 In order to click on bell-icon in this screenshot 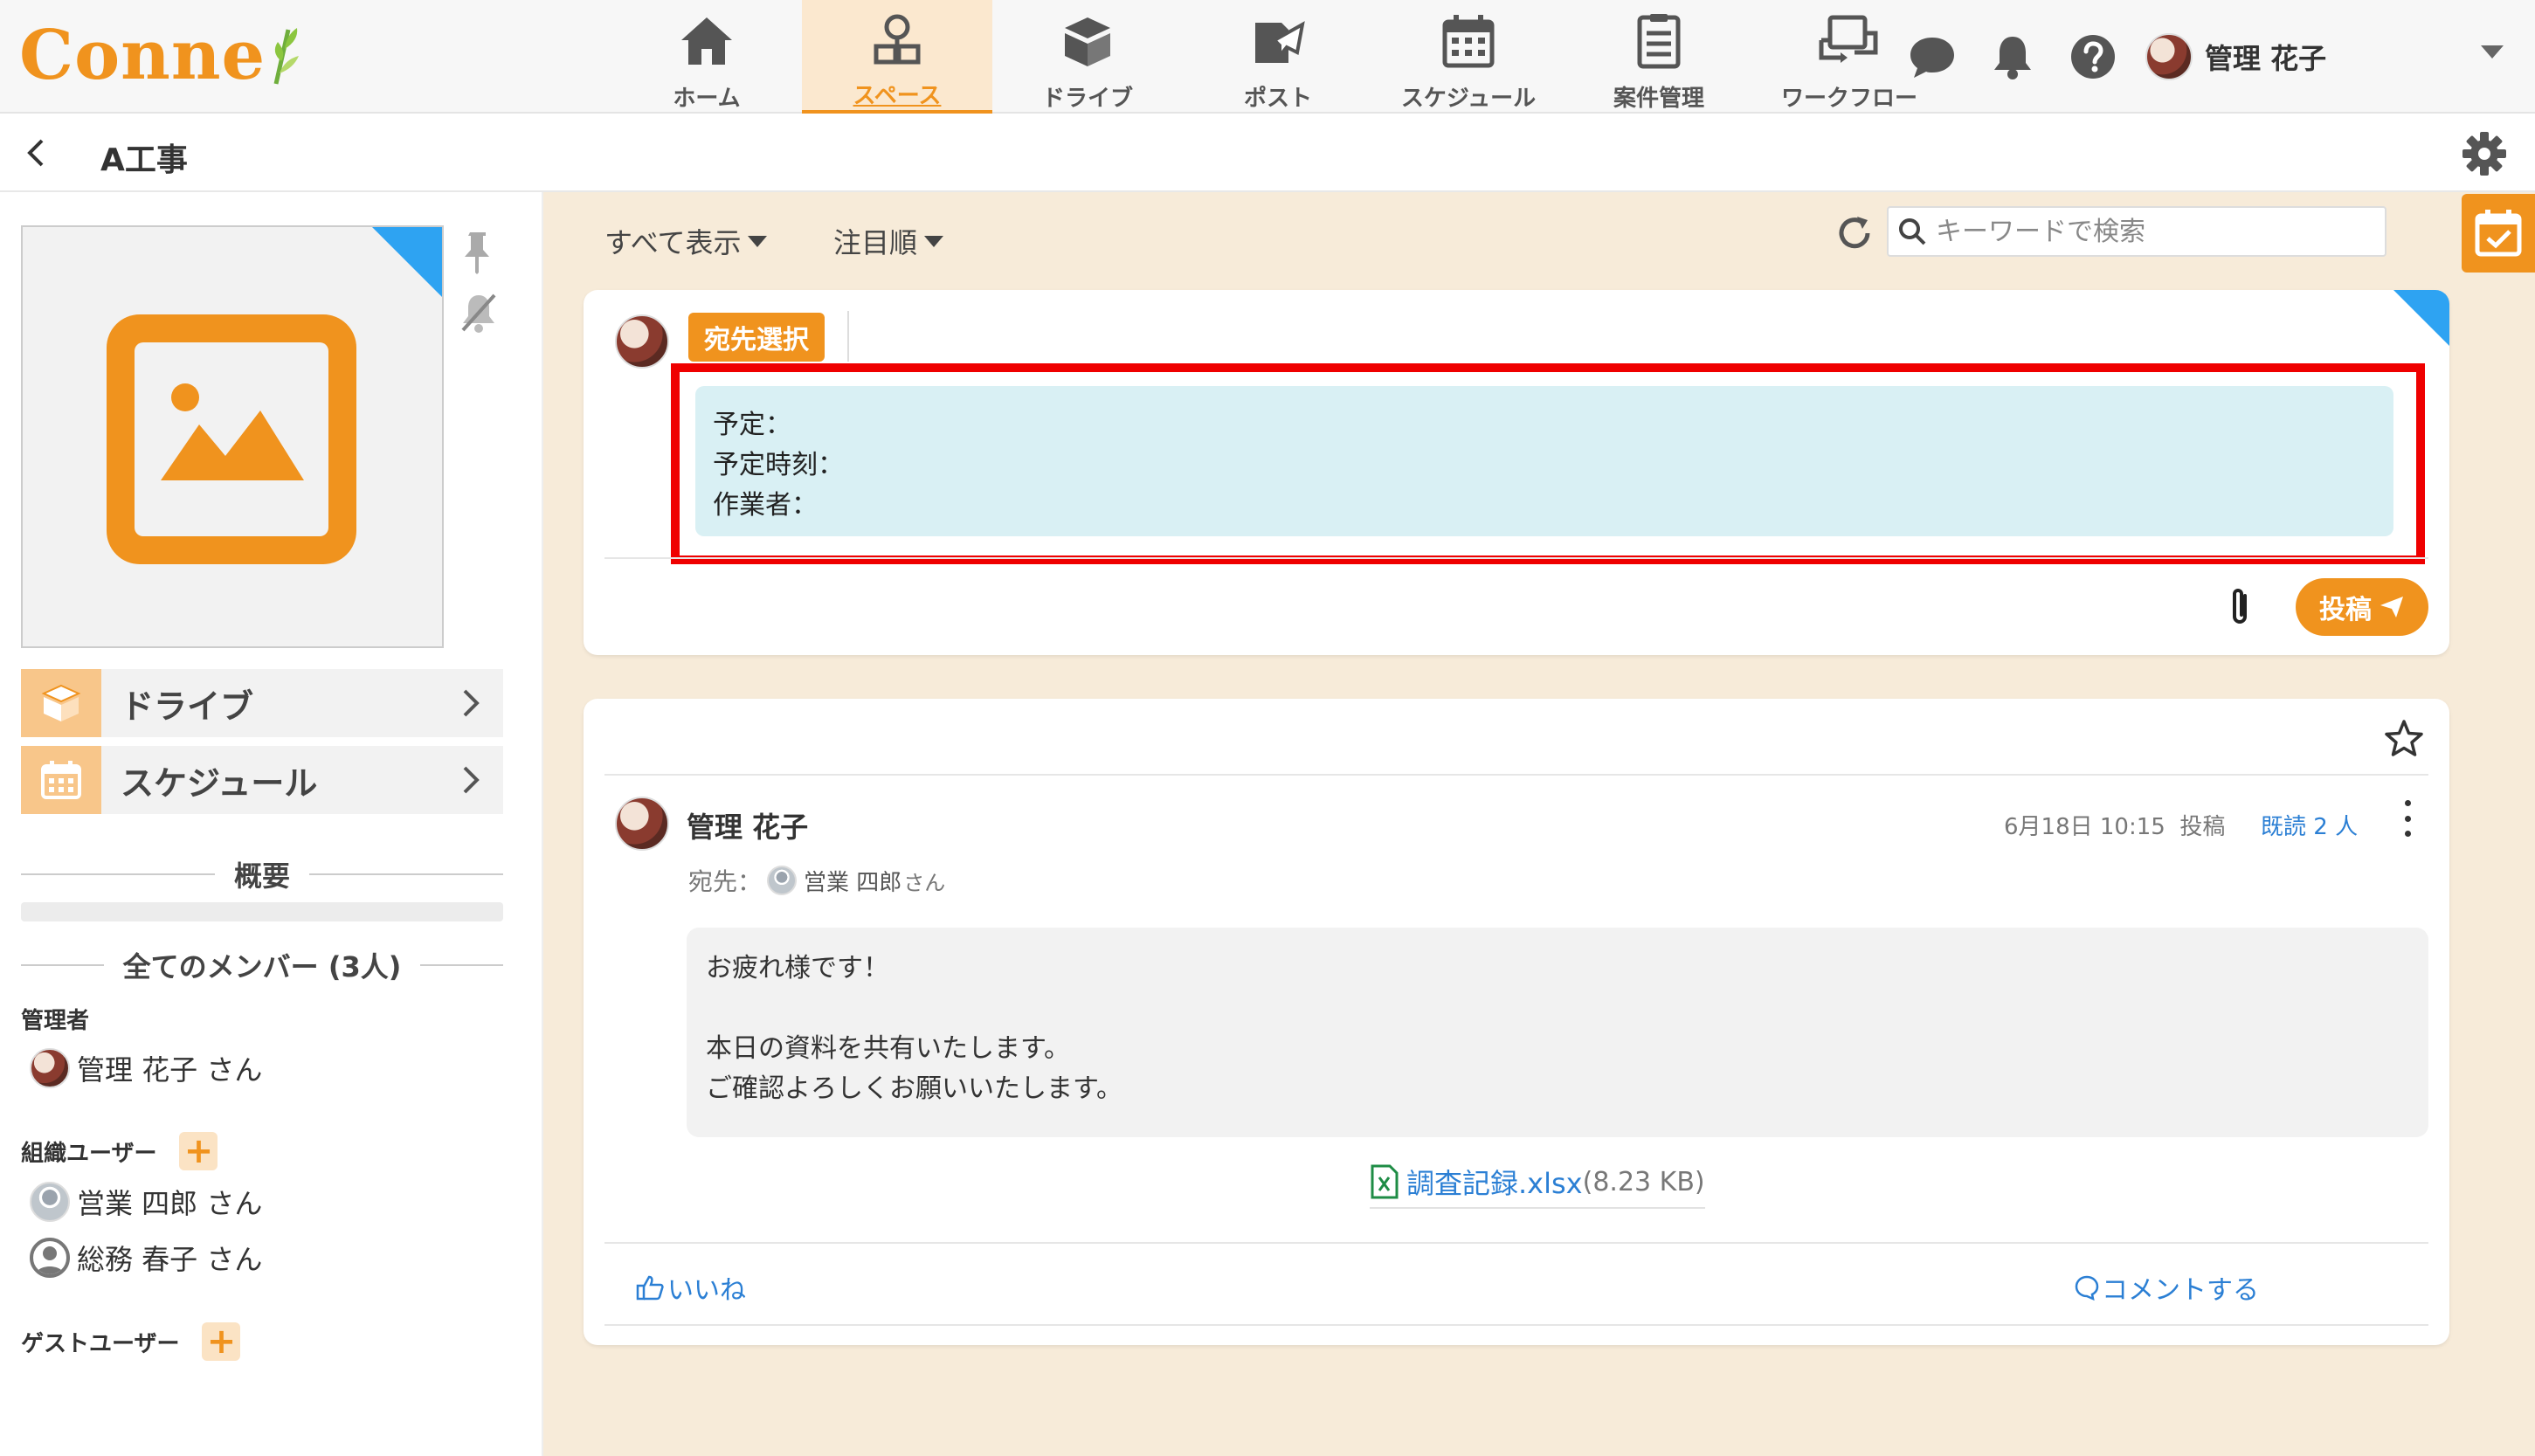, I will do `click(2012, 58)`.